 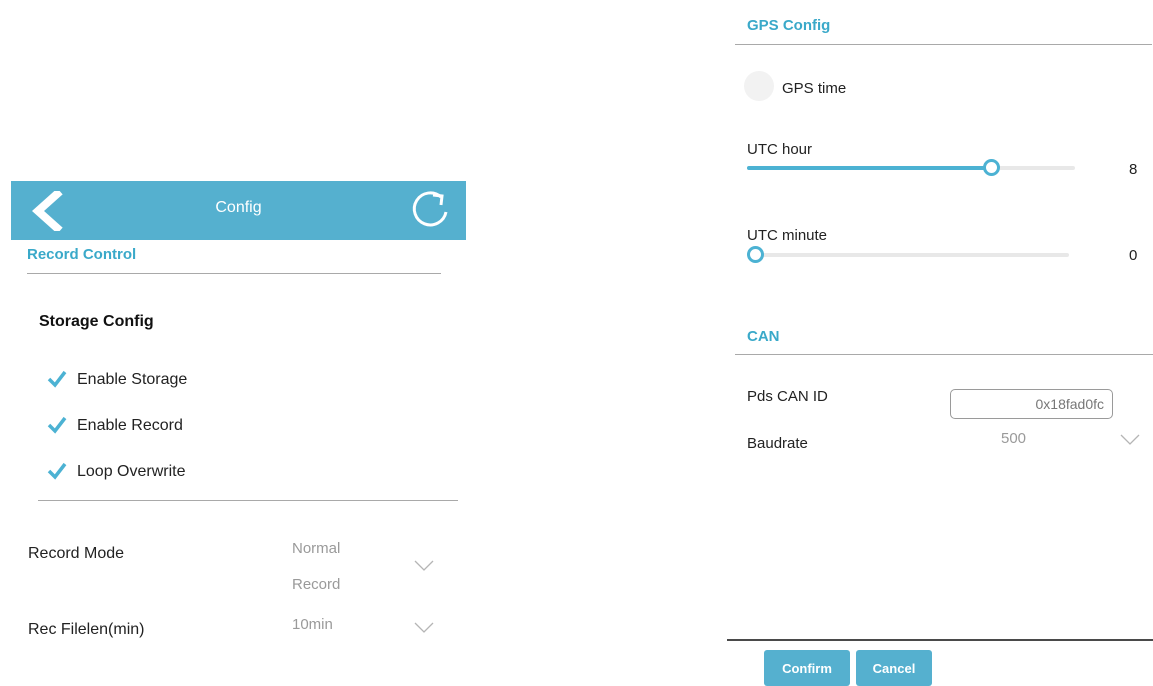 I want to click on enable-storage-checkbox, so click(x=57, y=379).